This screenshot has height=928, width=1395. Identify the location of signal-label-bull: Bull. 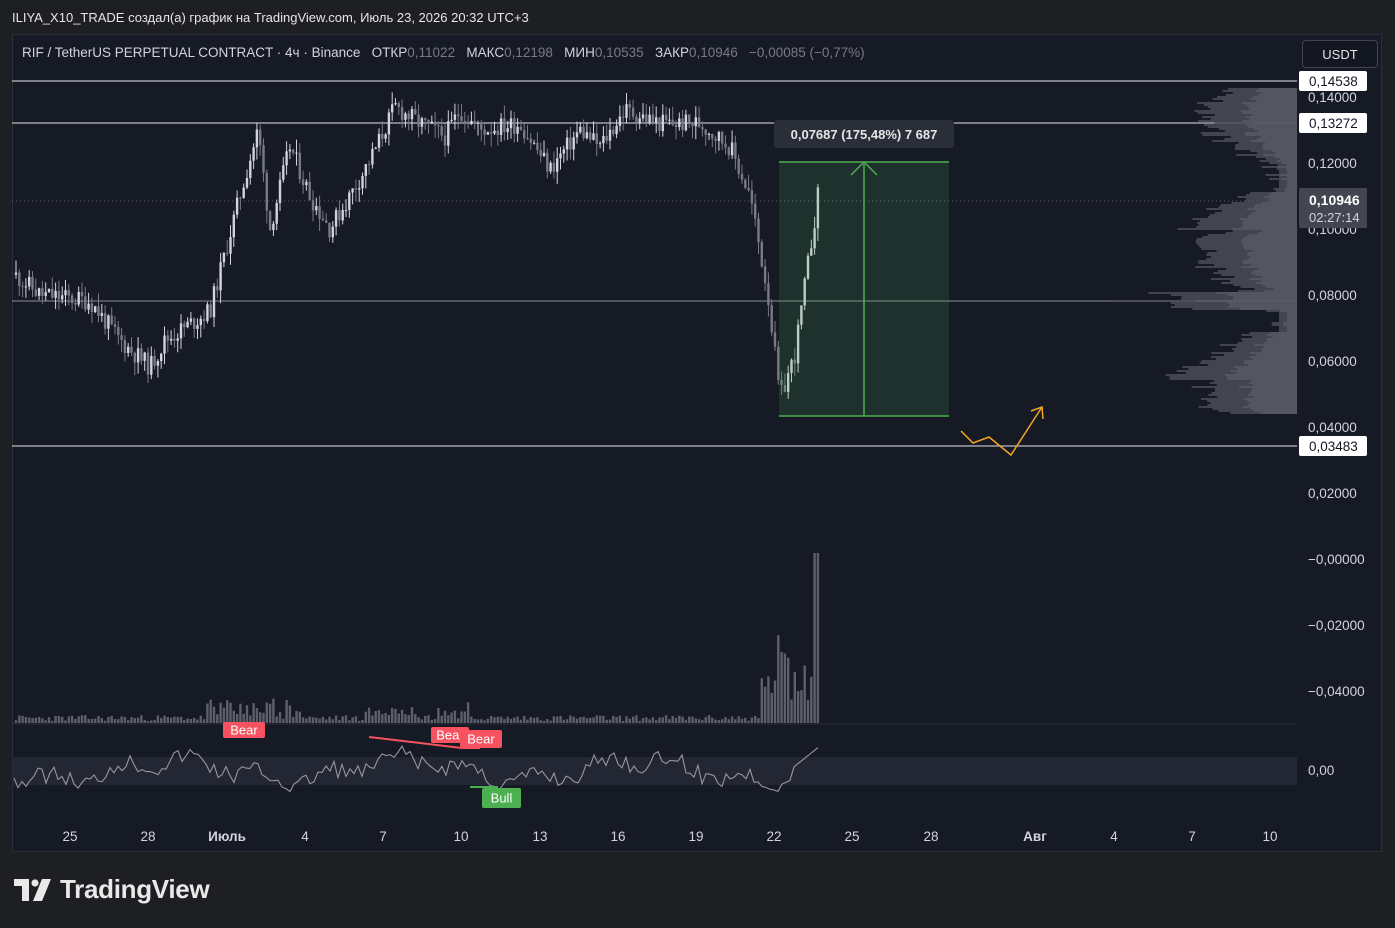
(502, 798).